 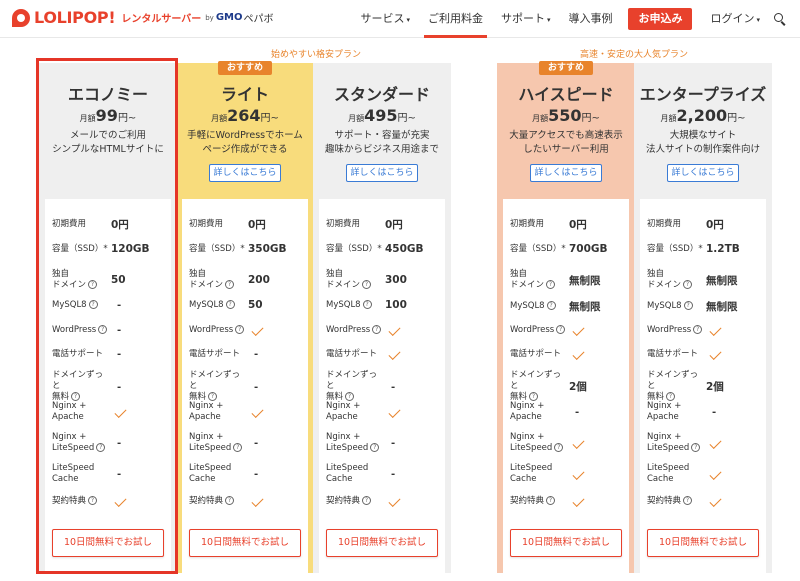 What do you see at coordinates (108, 354) in the screenshot?
I see `feature-row-phone: 電話サポート -` at bounding box center [108, 354].